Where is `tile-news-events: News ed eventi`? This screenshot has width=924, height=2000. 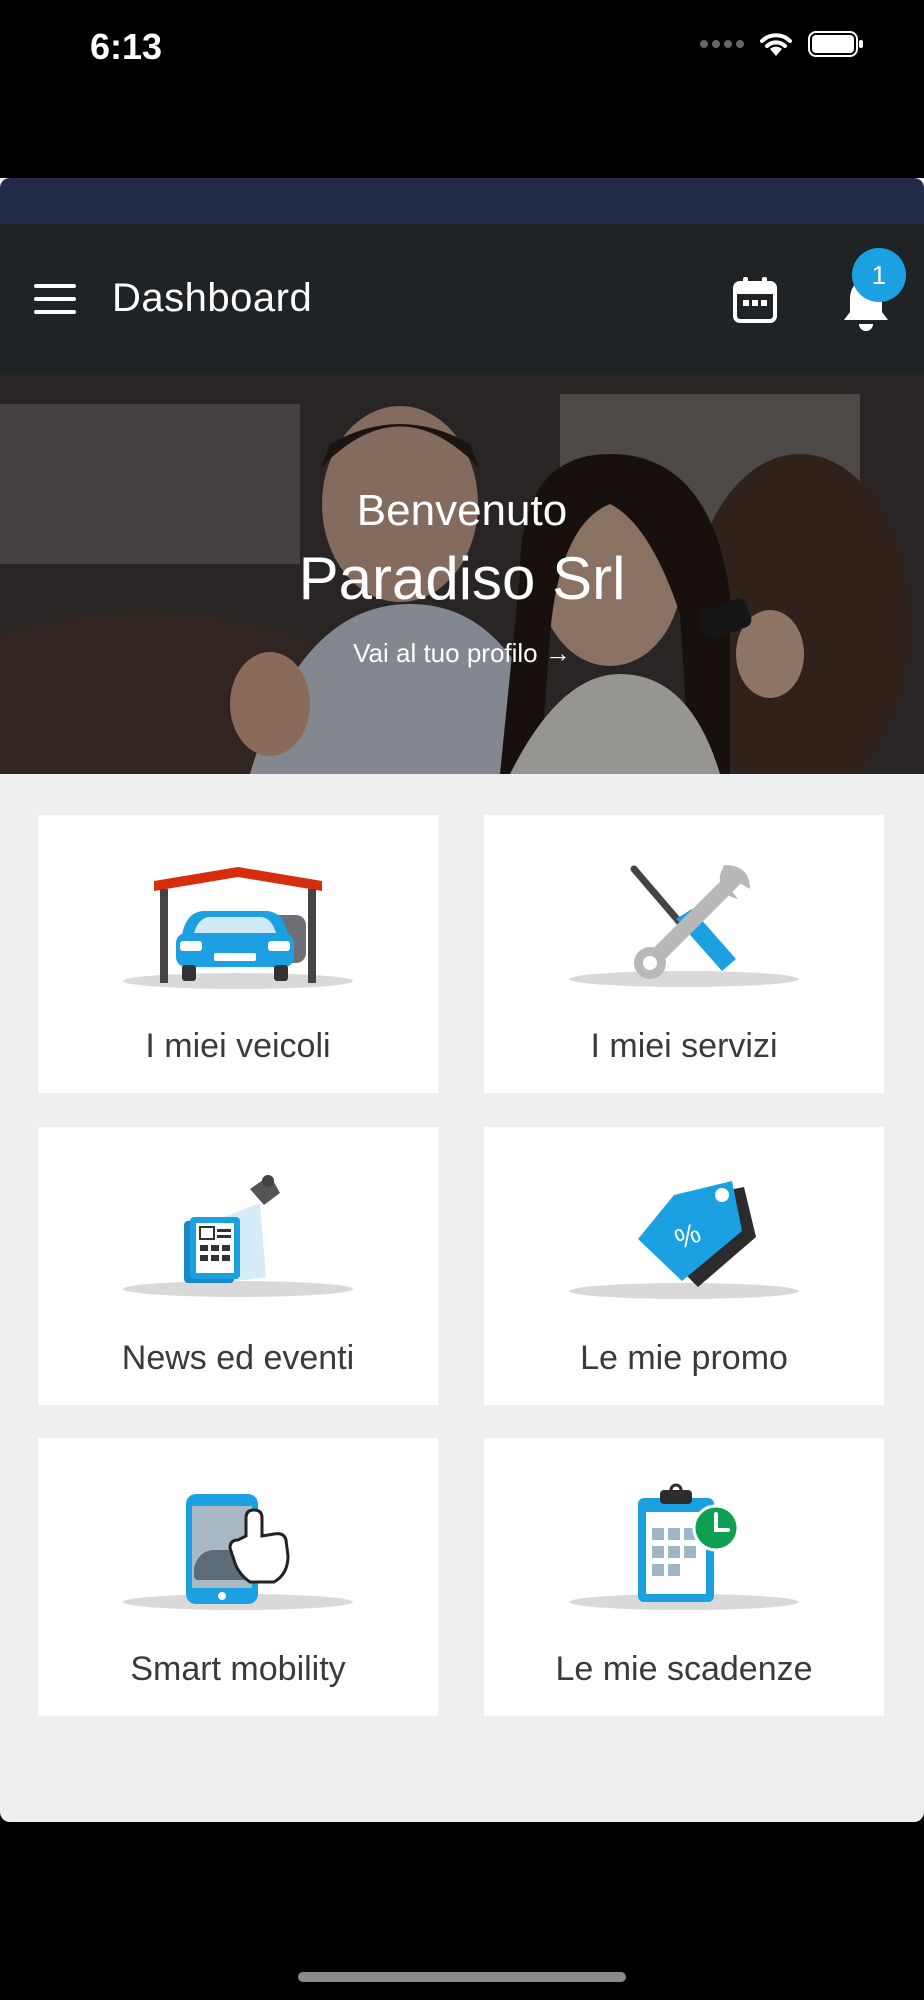
tile-news-events: News ed eventi is located at coordinates (238, 1266).